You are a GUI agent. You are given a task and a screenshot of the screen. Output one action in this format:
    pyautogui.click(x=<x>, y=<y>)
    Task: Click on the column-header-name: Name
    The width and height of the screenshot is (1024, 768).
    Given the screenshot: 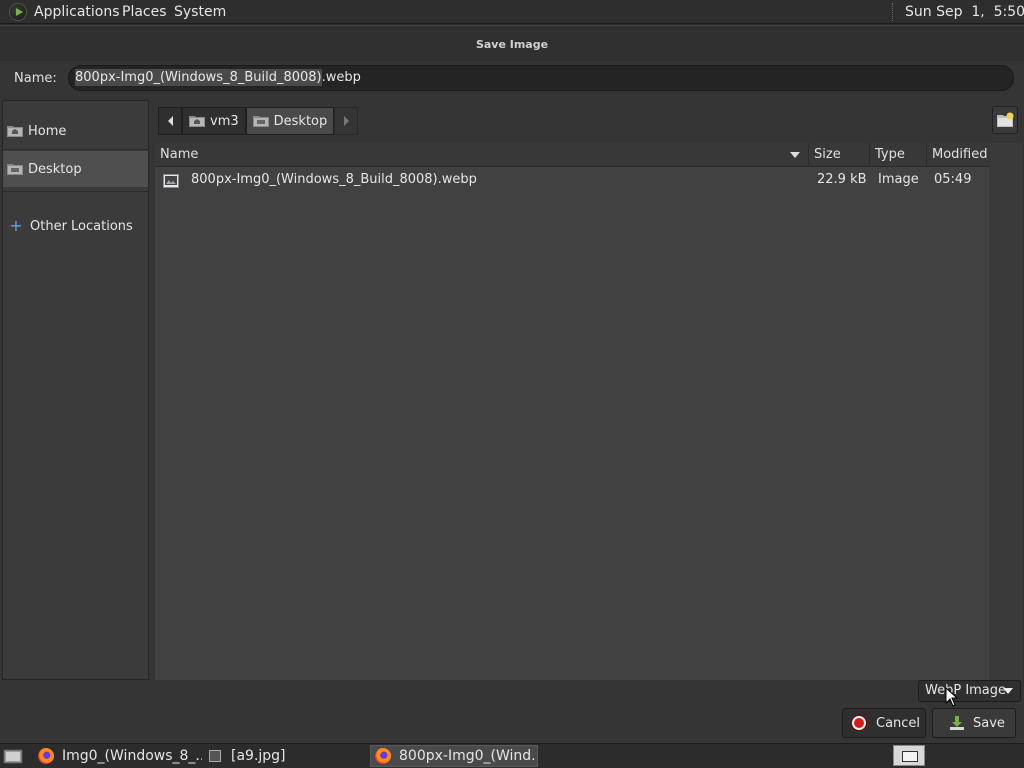 What is the action you would take?
    pyautogui.click(x=481, y=155)
    